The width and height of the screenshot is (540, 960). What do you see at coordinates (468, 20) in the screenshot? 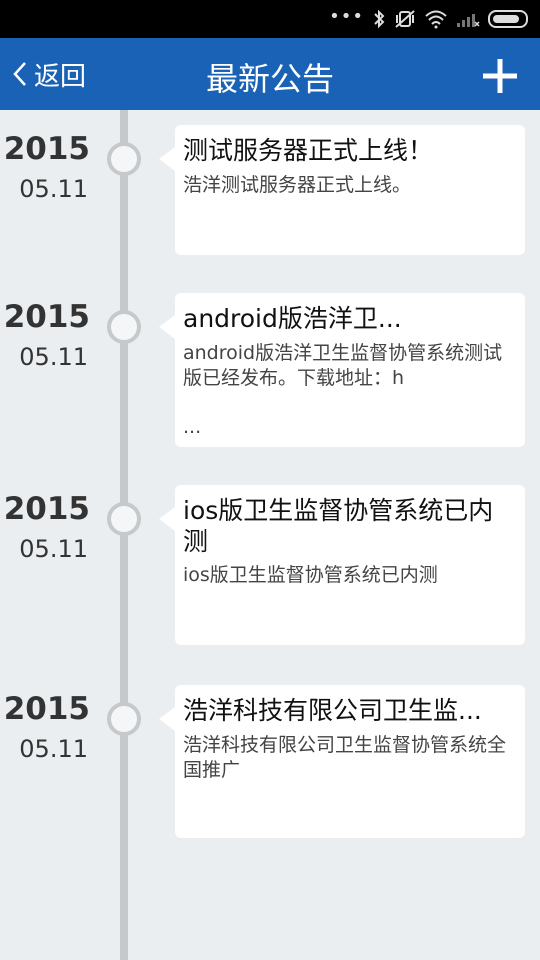
I see `signal-icon` at bounding box center [468, 20].